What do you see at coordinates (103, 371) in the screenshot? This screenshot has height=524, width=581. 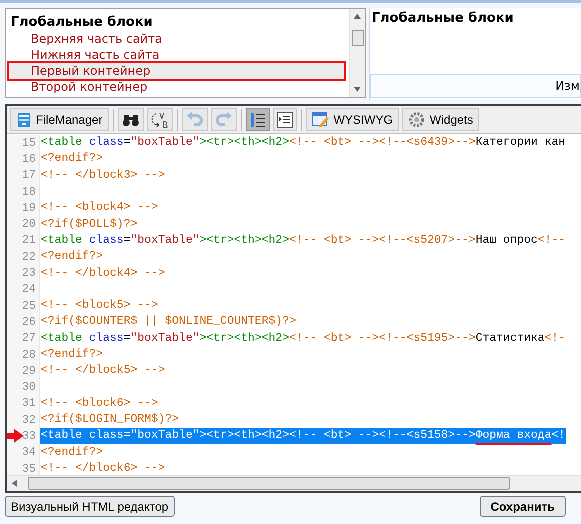 I see `code-line: <!-- </block5> -->` at bounding box center [103, 371].